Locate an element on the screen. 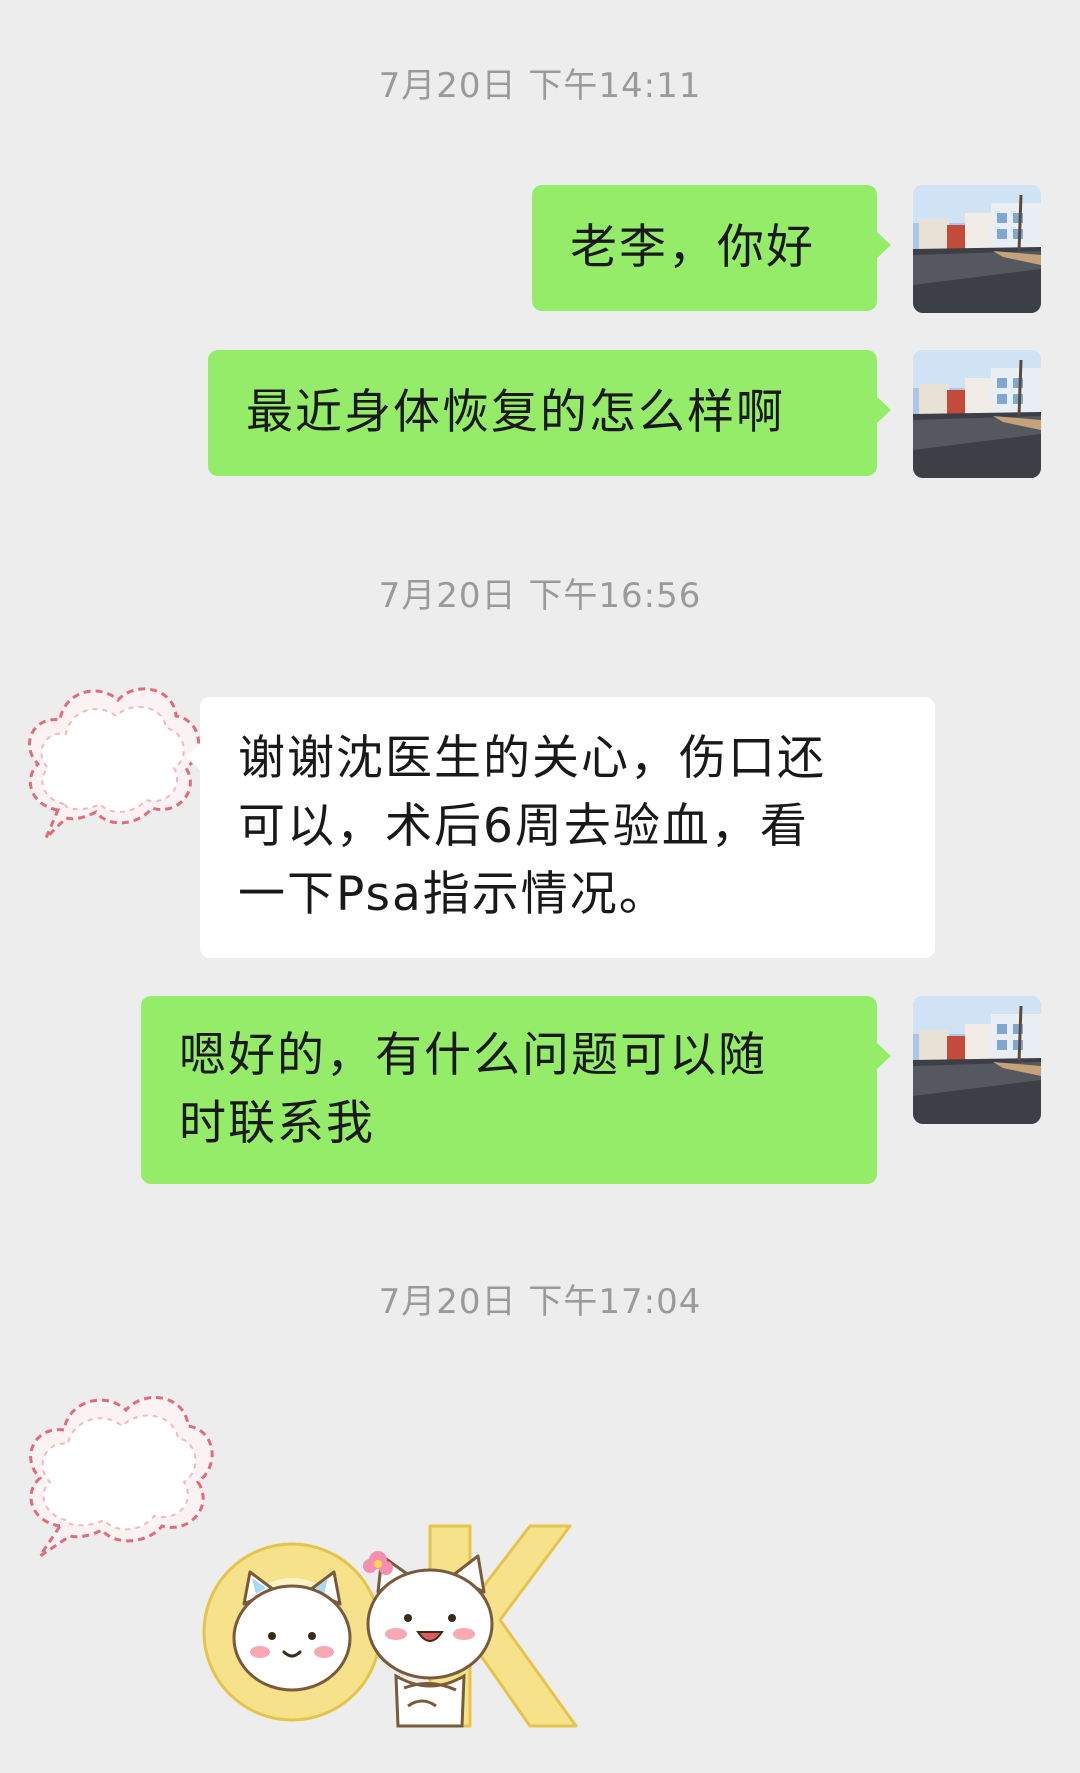  timestamp-1: 7月20日 下午14:11 is located at coordinates (540, 86).